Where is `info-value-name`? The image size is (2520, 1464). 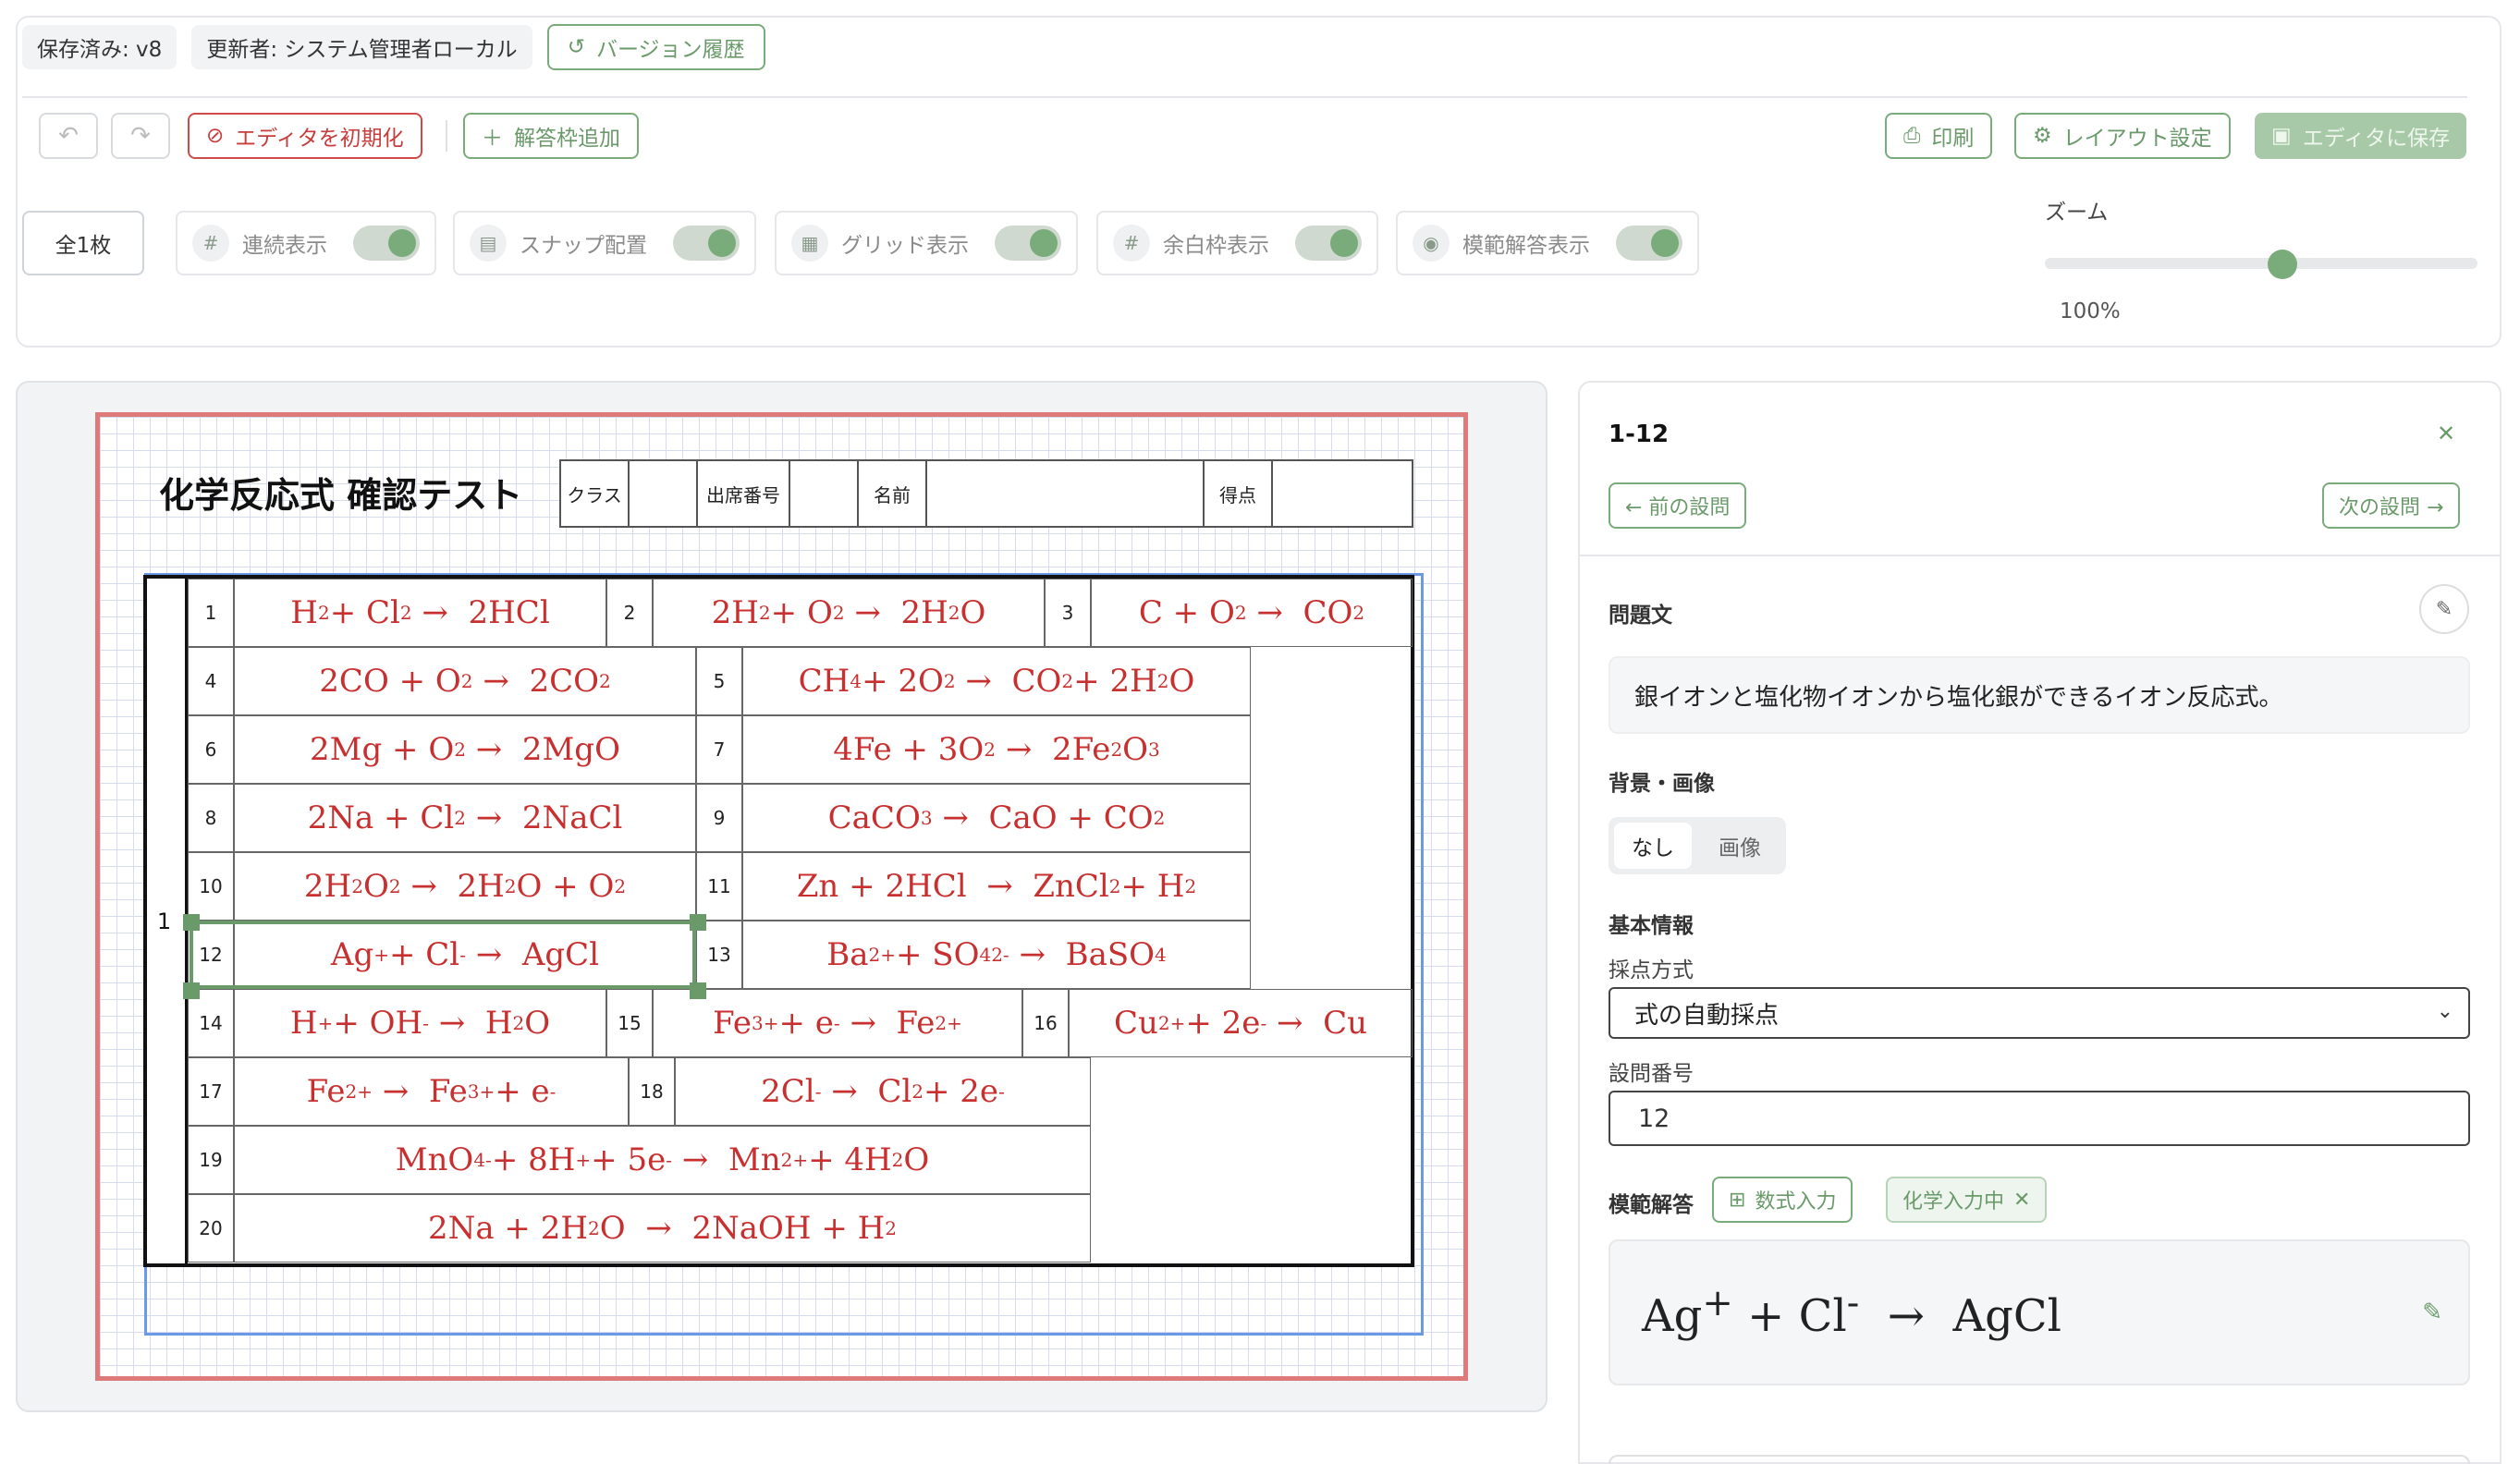
info-value-name is located at coordinates (1066, 493).